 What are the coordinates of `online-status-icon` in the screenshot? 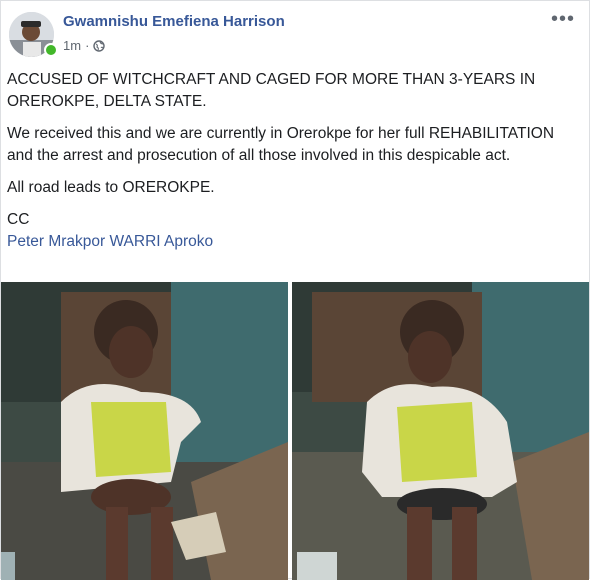 It's located at (51, 50).